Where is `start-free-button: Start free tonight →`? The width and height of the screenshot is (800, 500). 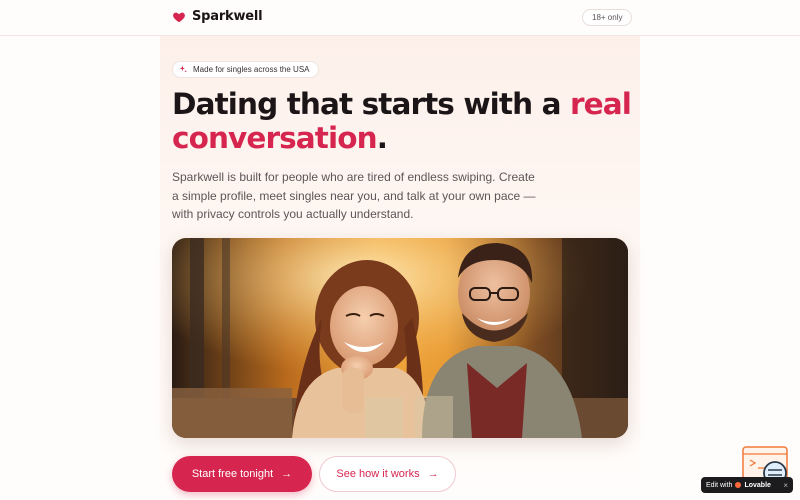 start-free-button: Start free tonight → is located at coordinates (242, 474).